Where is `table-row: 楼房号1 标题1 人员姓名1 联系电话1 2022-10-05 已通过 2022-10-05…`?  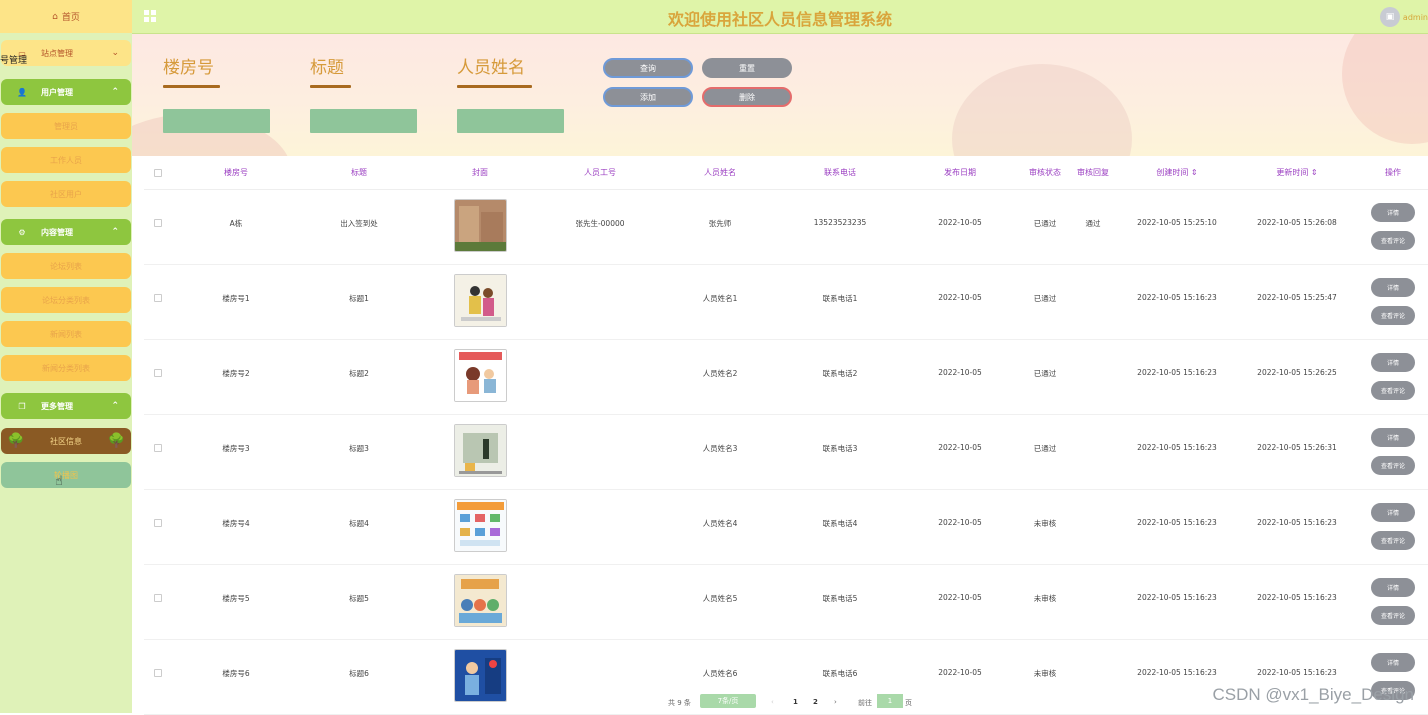 table-row: 楼房号1 标题1 人员姓名1 联系电话1 2022-10-05 已通过 2022-10-05… is located at coordinates (786, 302).